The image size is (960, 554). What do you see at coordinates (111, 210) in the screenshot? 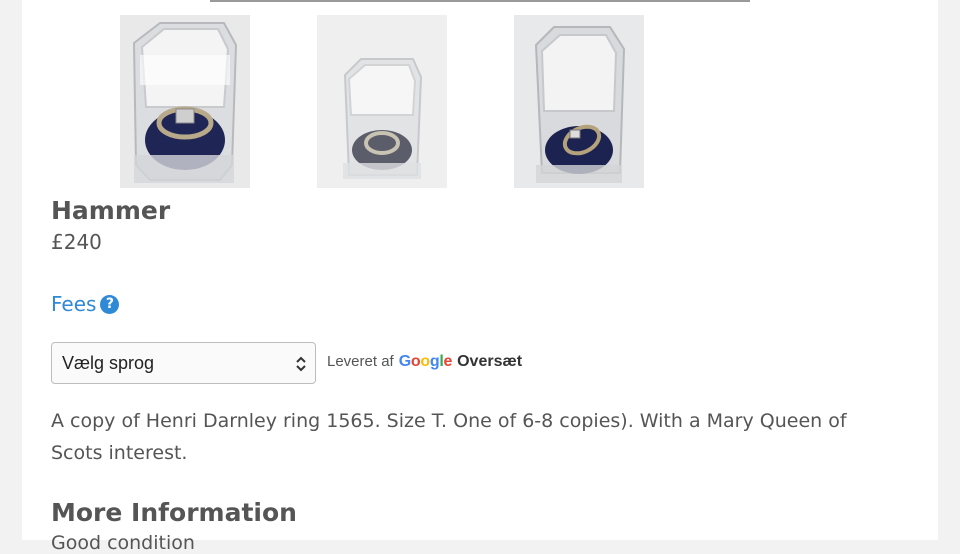
I see `lot-title: Hammer` at bounding box center [111, 210].